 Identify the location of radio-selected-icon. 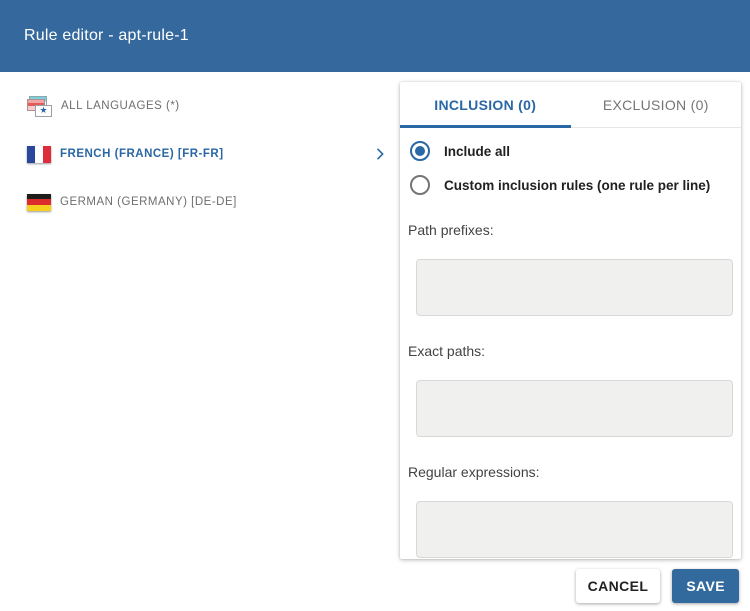
(420, 151).